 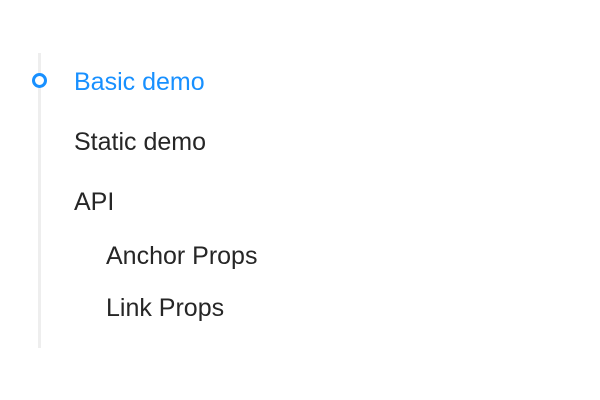 What do you see at coordinates (94, 202) in the screenshot?
I see `anchor-link-api: API` at bounding box center [94, 202].